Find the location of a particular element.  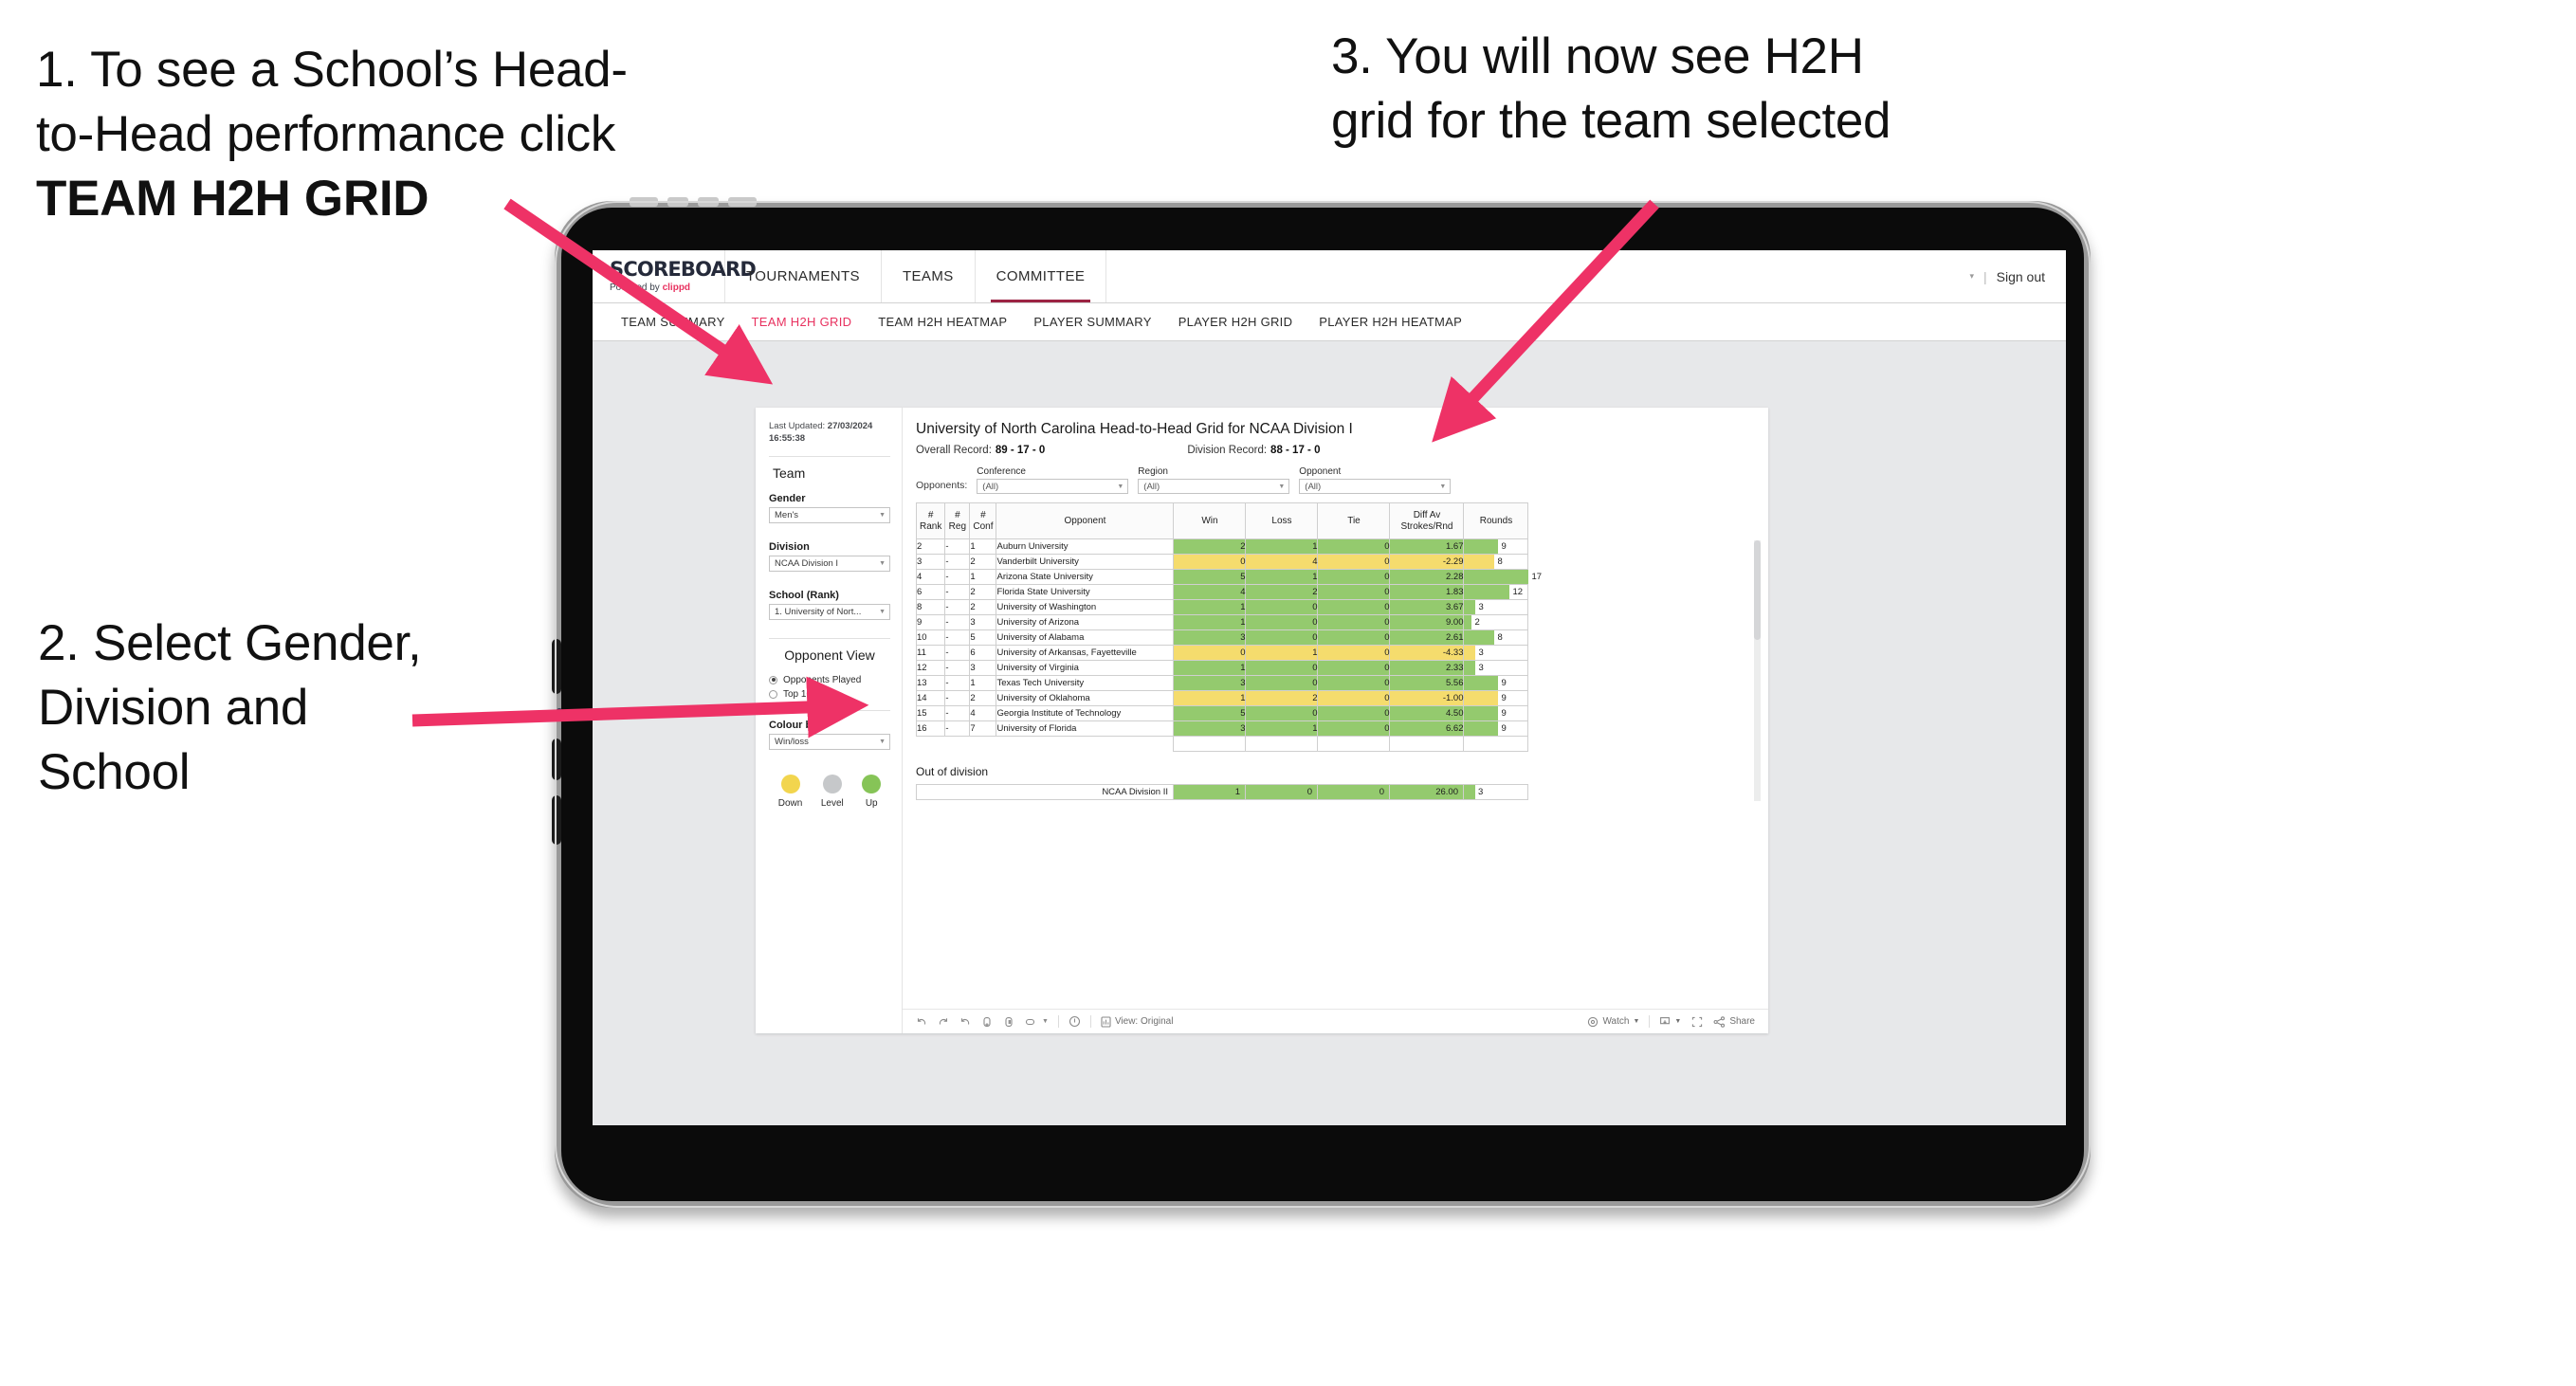

cell-rounds: 17 is located at coordinates (1502, 577).